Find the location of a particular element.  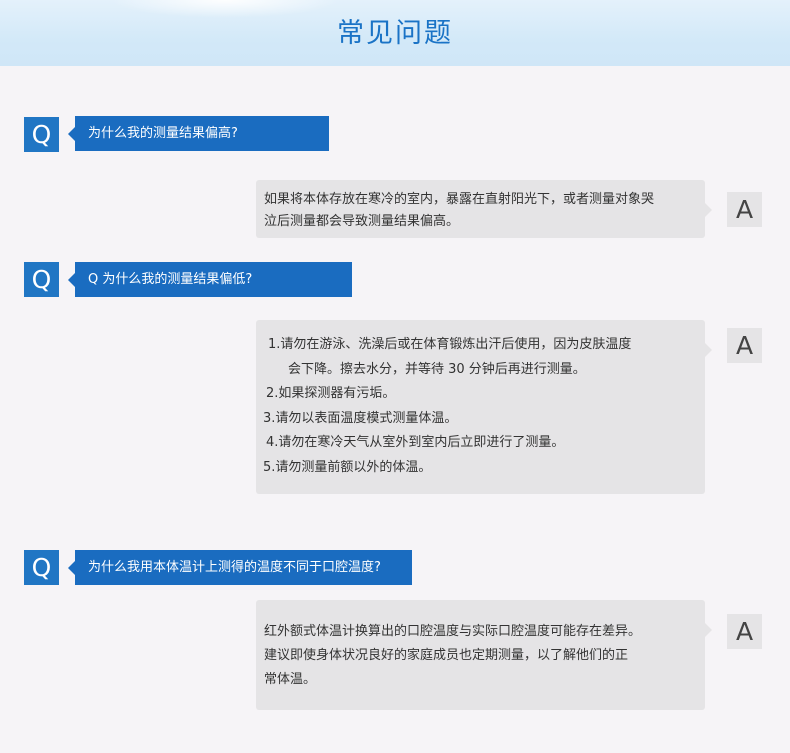

page-title: 常见问题 is located at coordinates (395, 33).